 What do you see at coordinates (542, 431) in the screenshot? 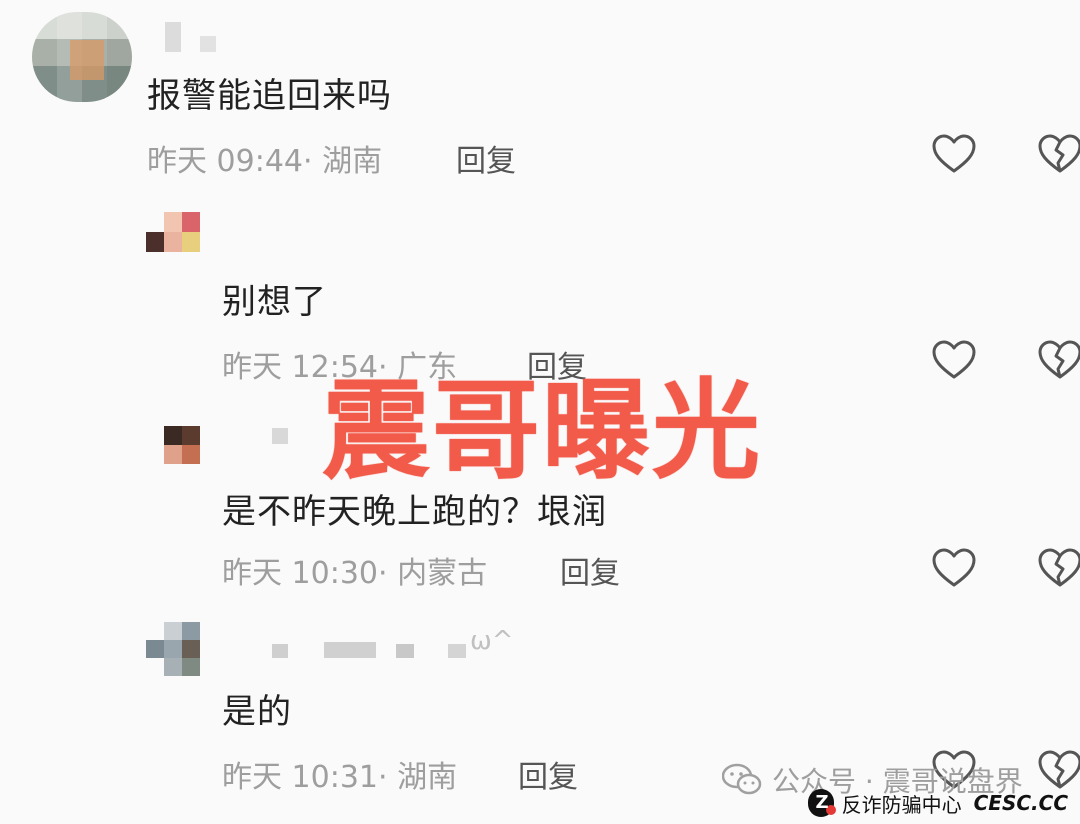
I see `overlay-watermark-title: 震哥曝光` at bounding box center [542, 431].